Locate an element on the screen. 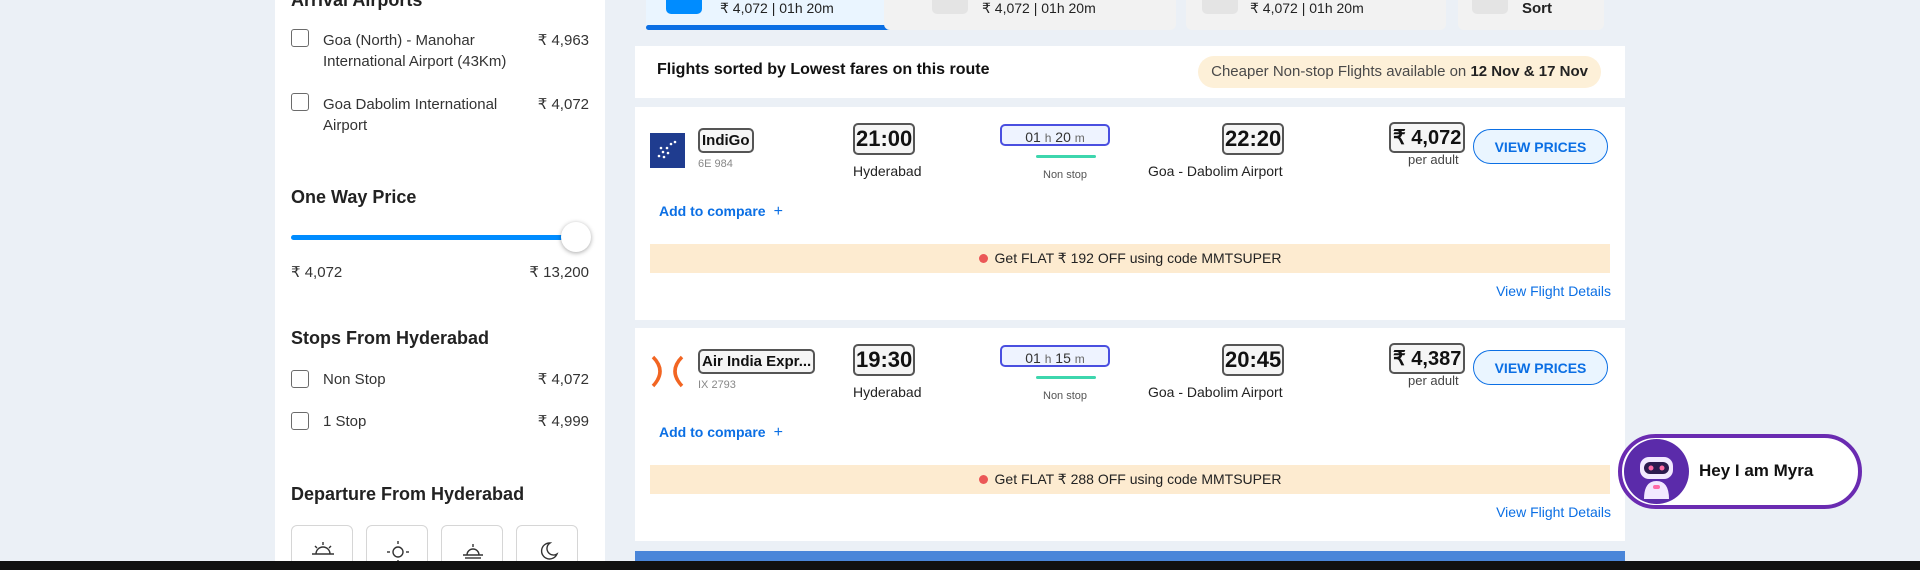 The height and width of the screenshot is (570, 1920). price-slider-track is located at coordinates (434, 237).